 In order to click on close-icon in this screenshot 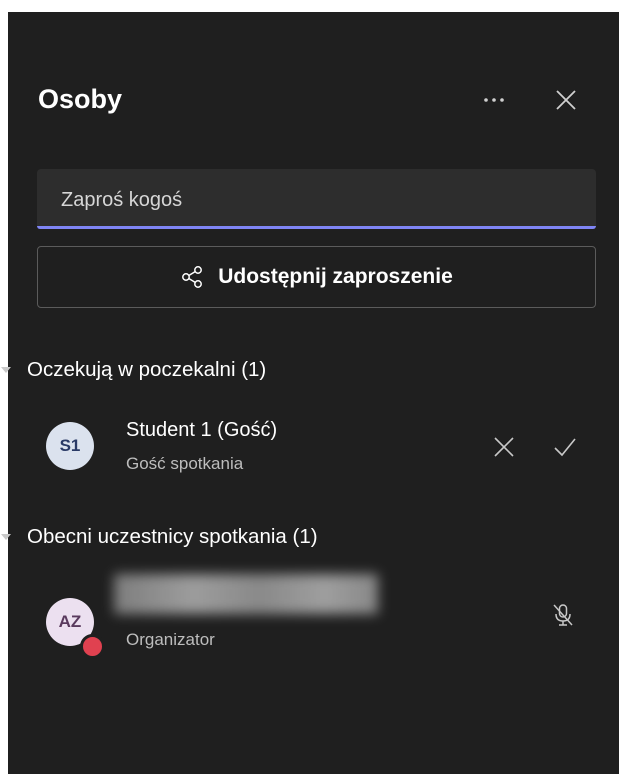, I will do `click(566, 100)`.